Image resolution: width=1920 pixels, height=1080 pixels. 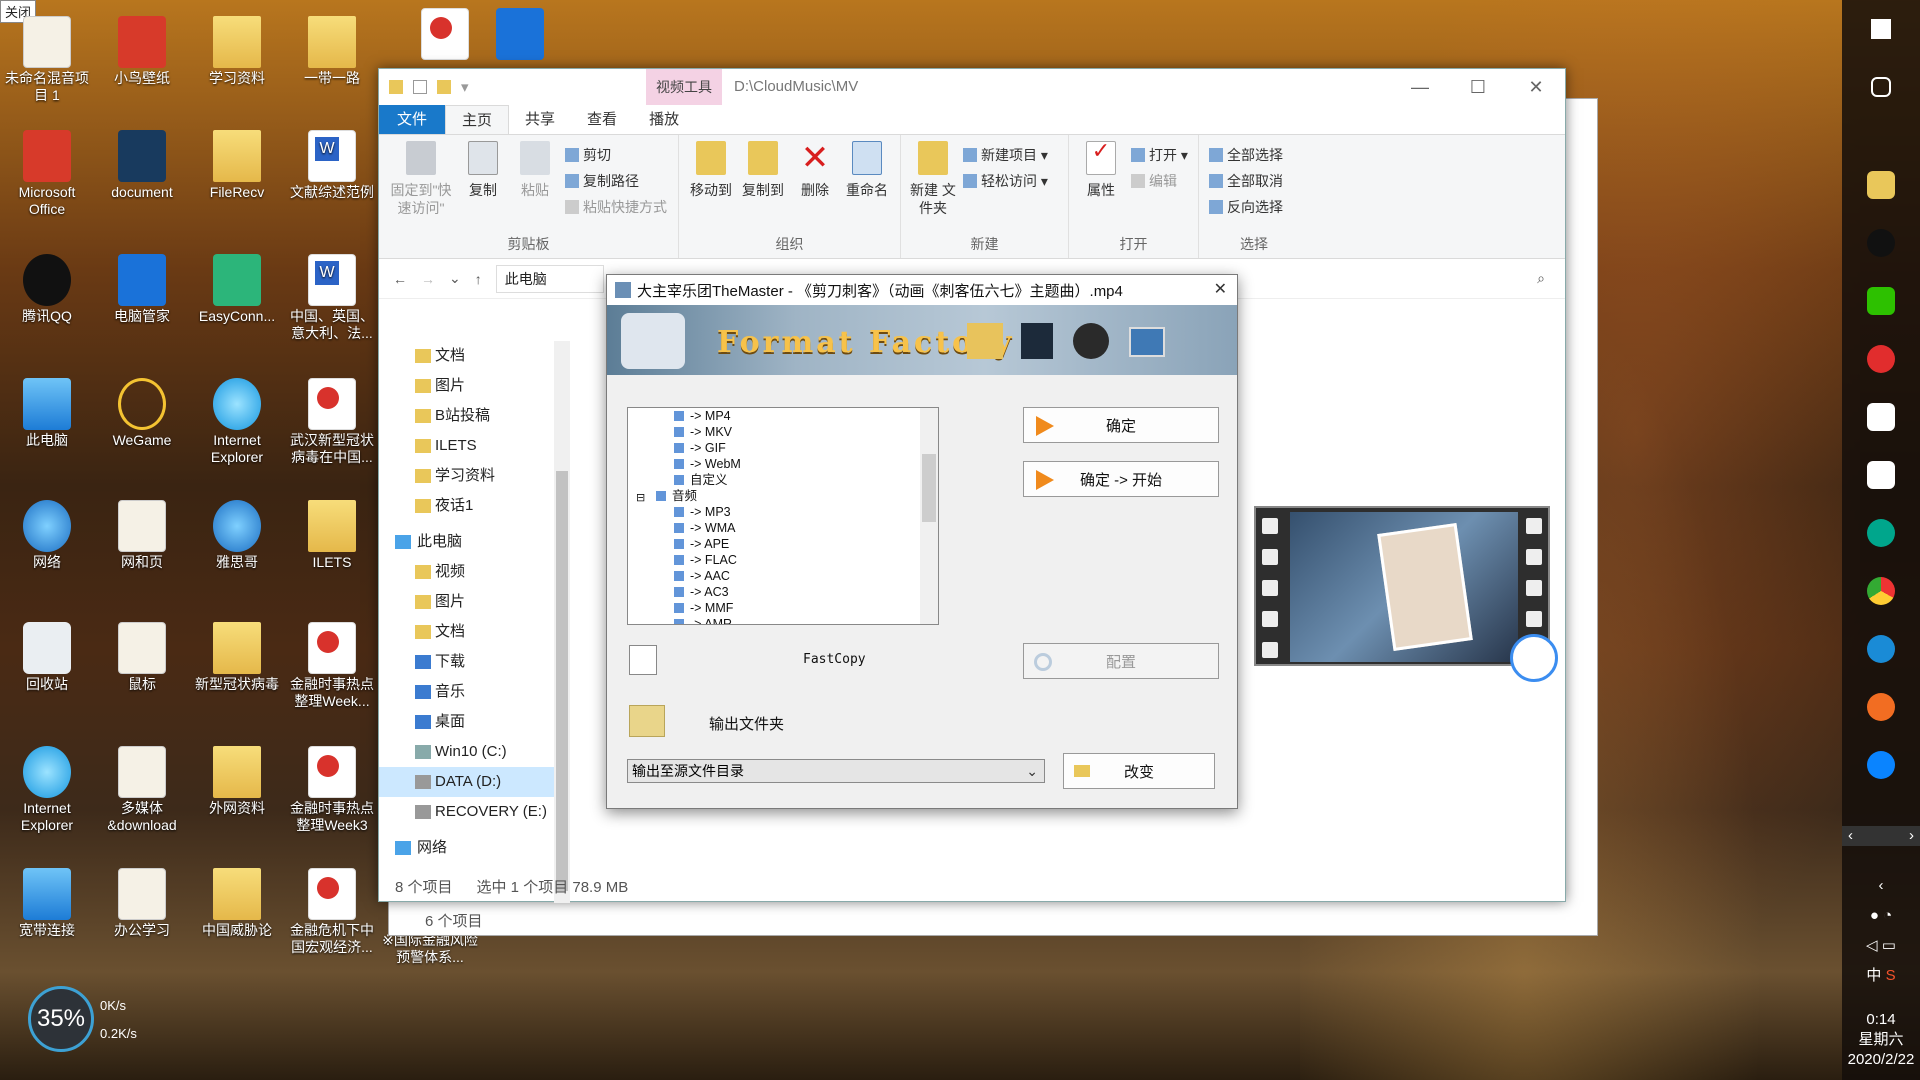 What do you see at coordinates (142, 289) in the screenshot?
I see `desktop-icon-pc-manager: 电脑管家` at bounding box center [142, 289].